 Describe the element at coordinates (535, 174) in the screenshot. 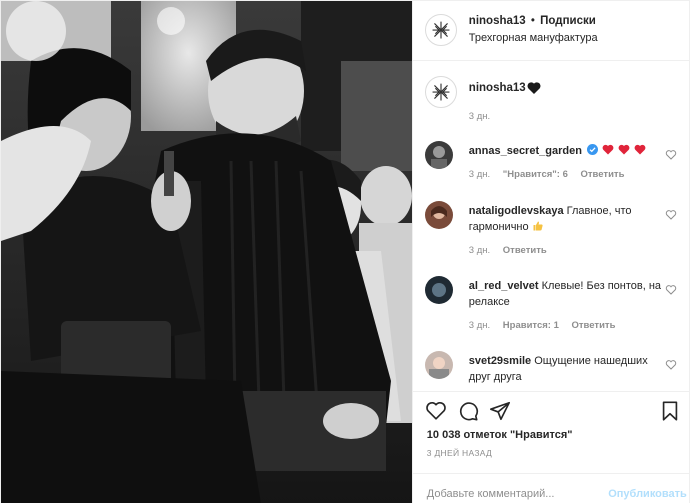

I see `comment-like-count: "Нравится": 6` at that location.